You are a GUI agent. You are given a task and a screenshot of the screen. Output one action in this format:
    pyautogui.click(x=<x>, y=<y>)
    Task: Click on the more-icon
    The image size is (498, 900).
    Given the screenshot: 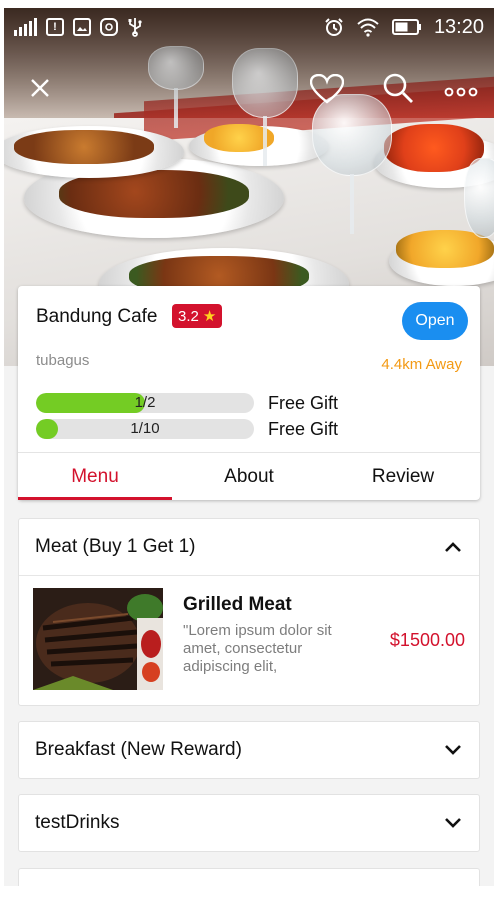 What is the action you would take?
    pyautogui.click(x=461, y=93)
    